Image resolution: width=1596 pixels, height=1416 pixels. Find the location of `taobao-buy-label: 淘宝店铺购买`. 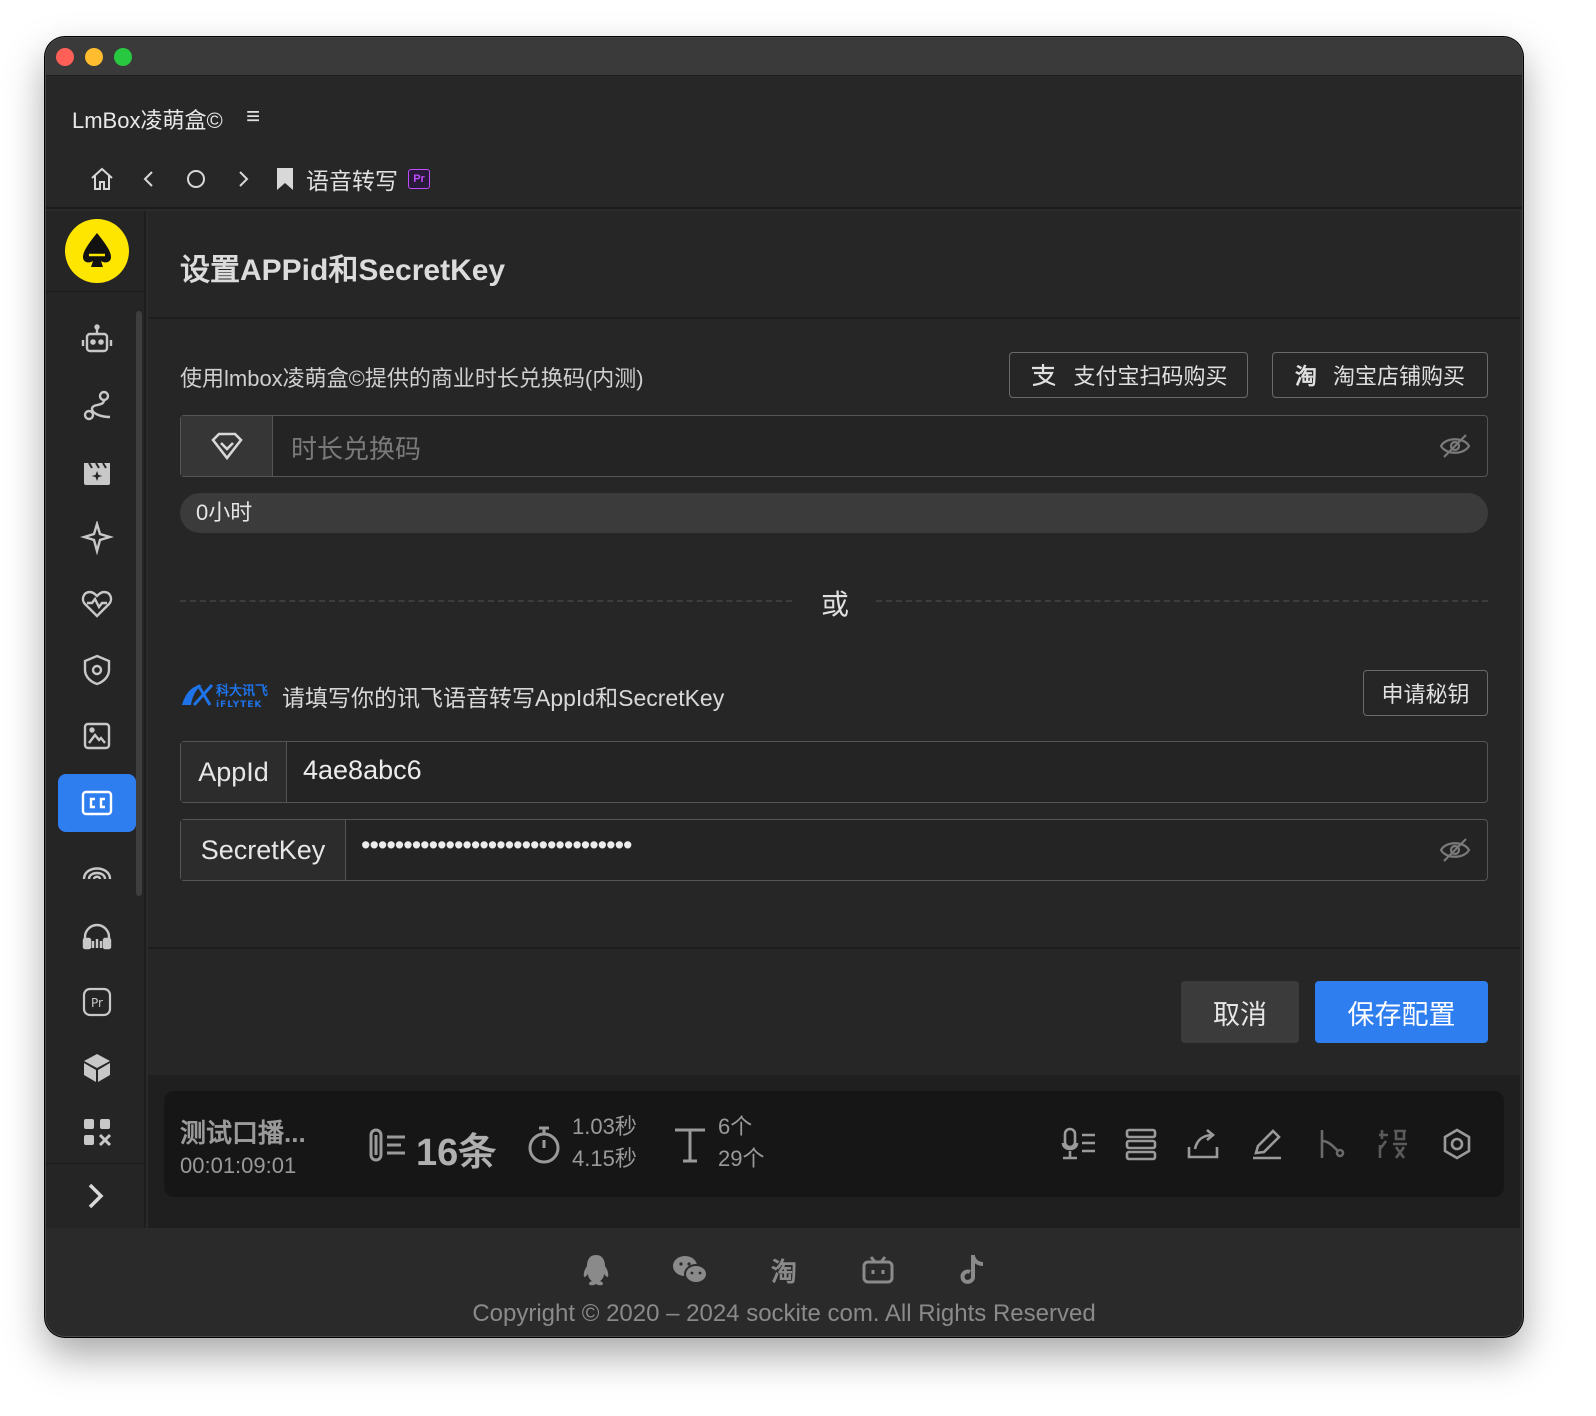

taobao-buy-label: 淘宝店铺购买 is located at coordinates (1399, 376).